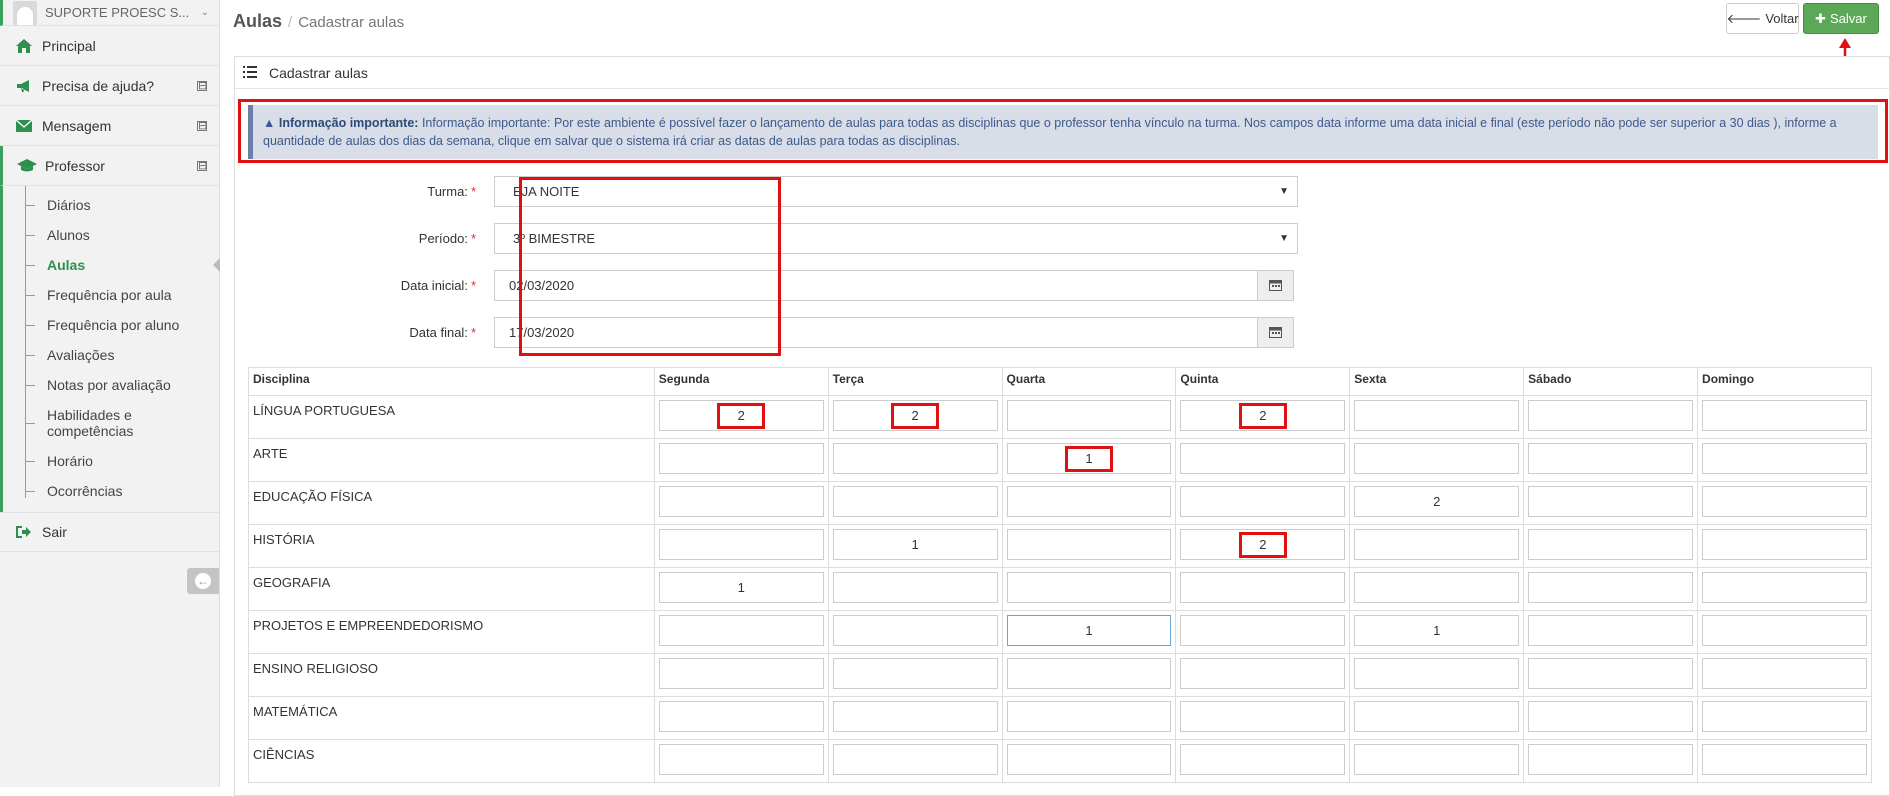  I want to click on data-inicial-input: 02/03/2020, so click(876, 285).